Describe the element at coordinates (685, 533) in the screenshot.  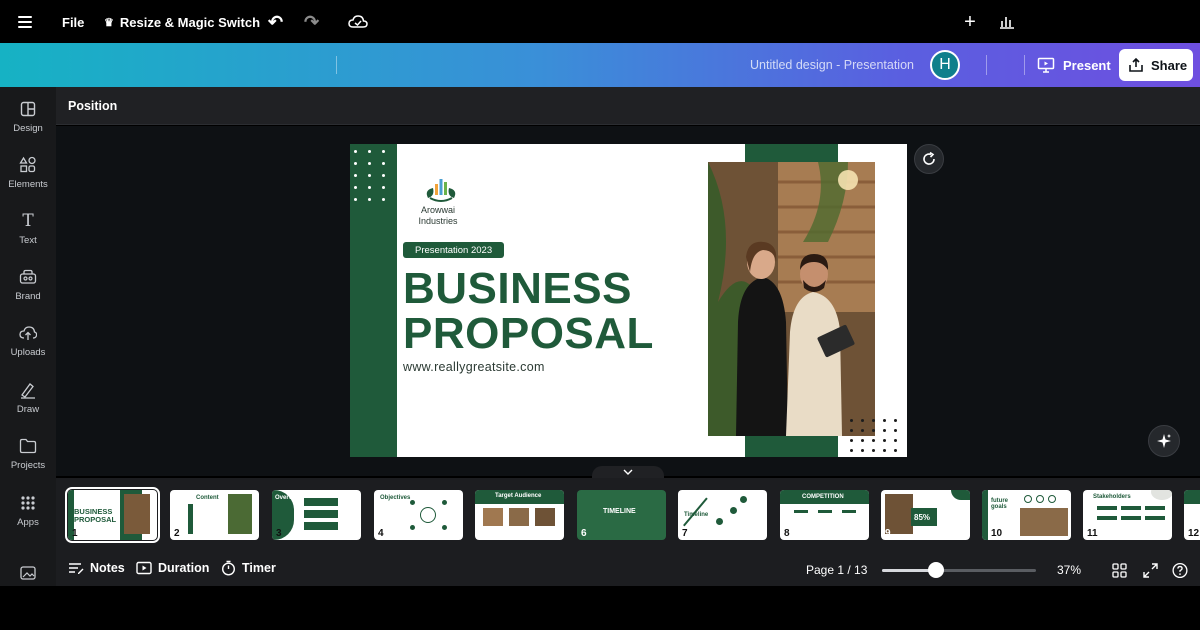
I see `thumbnail-number: 7` at that location.